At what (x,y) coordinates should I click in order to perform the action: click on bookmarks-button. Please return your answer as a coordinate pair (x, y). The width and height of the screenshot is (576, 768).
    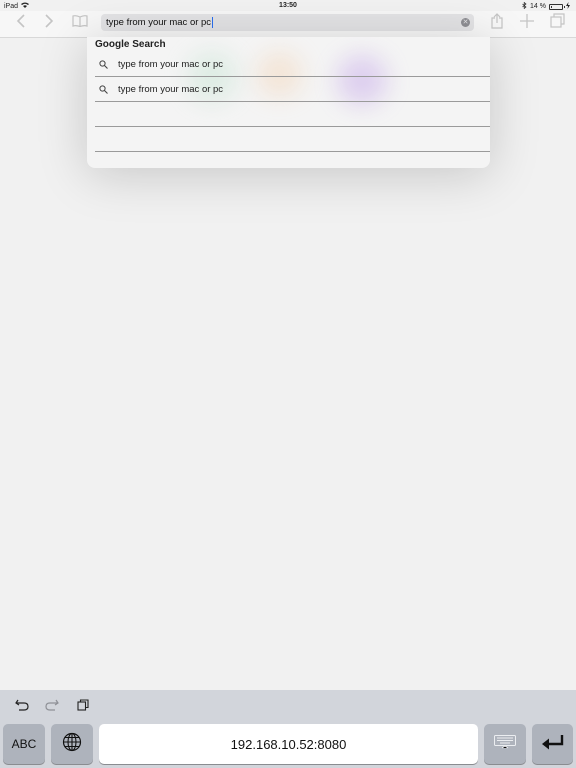
    Looking at the image, I should click on (80, 23).